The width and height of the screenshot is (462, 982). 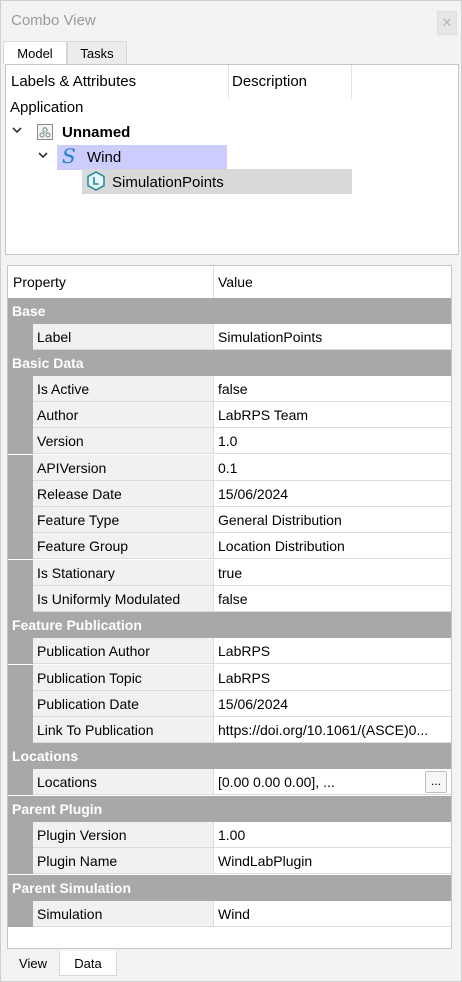 I want to click on bottom-tab-bar: View Data, so click(x=232, y=964).